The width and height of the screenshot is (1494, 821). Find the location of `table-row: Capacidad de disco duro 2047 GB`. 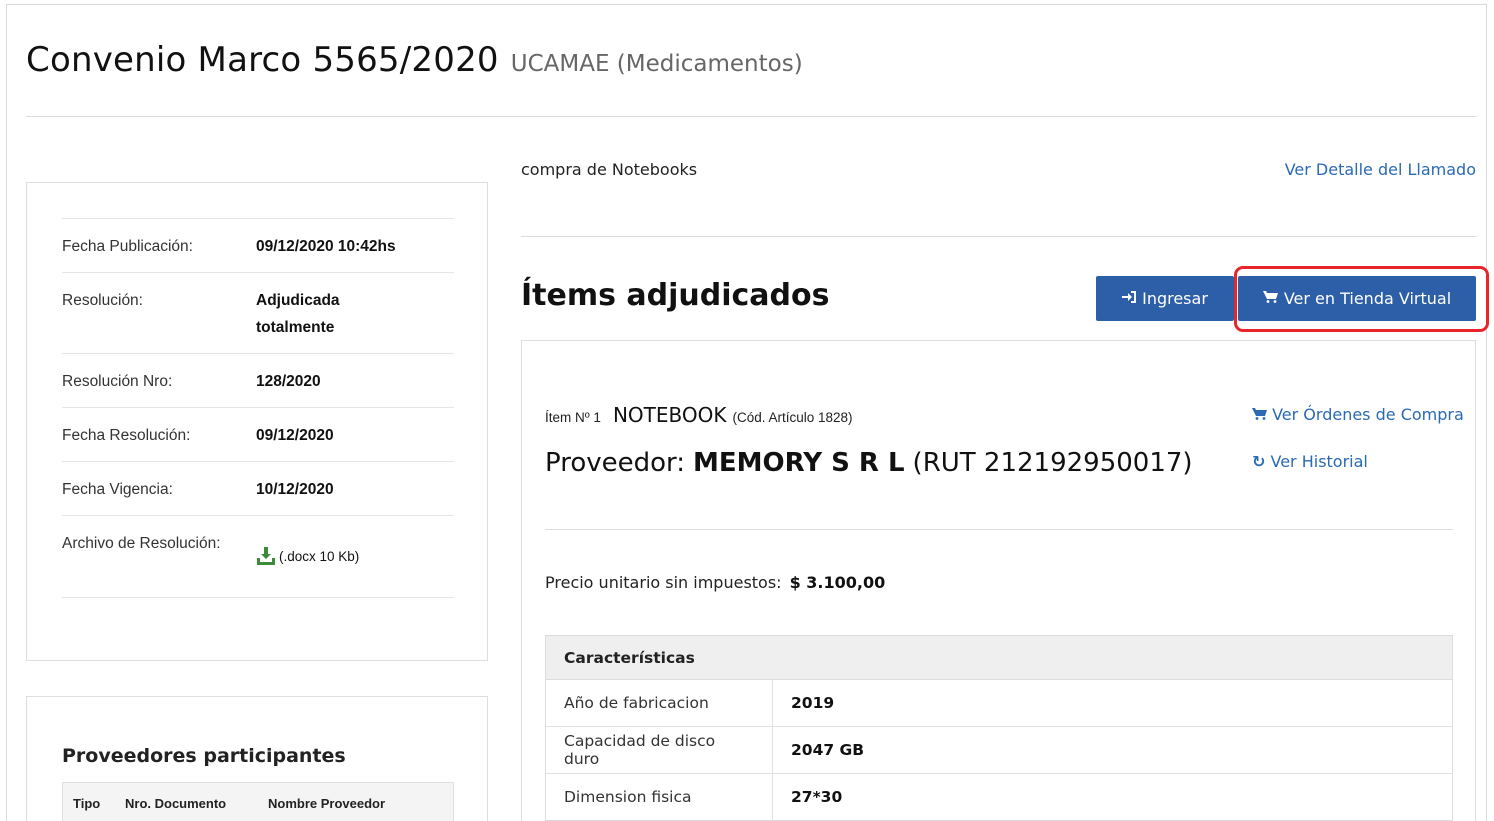

table-row: Capacidad de disco duro 2047 GB is located at coordinates (999, 750).